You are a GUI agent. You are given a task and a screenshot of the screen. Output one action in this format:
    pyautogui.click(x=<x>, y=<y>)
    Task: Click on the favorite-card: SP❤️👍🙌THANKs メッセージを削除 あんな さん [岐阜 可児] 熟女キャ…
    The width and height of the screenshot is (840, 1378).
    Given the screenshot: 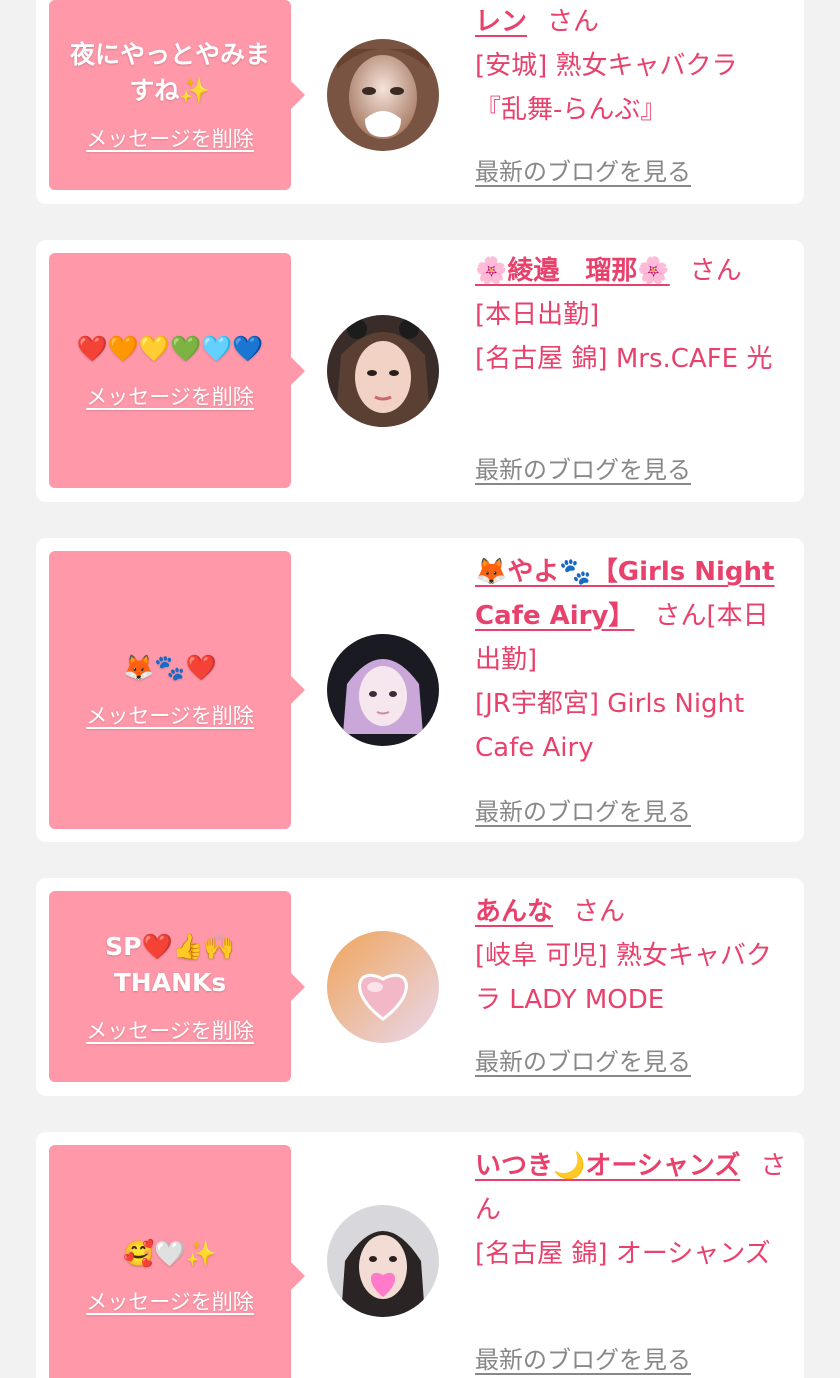 What is the action you would take?
    pyautogui.click(x=420, y=987)
    